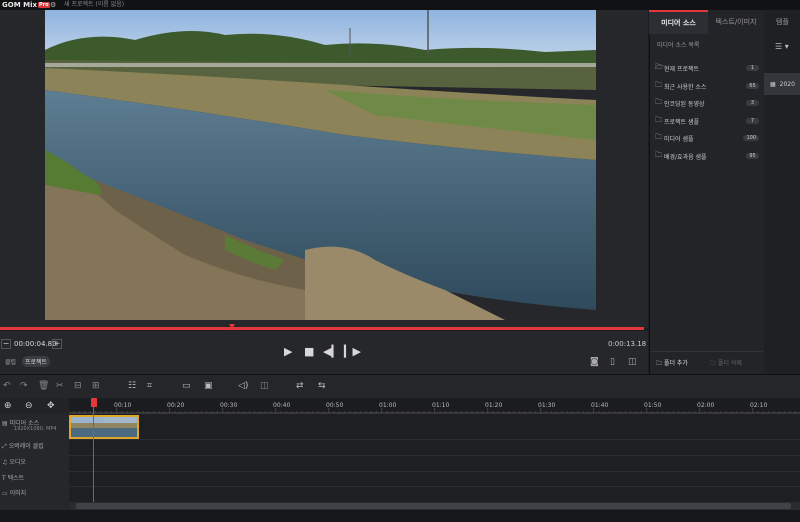 Image resolution: width=800 pixels, height=522 pixels. What do you see at coordinates (707, 68) in the screenshot?
I see `media-item-current-project: 🗁 현재 프로젝트 1` at bounding box center [707, 68].